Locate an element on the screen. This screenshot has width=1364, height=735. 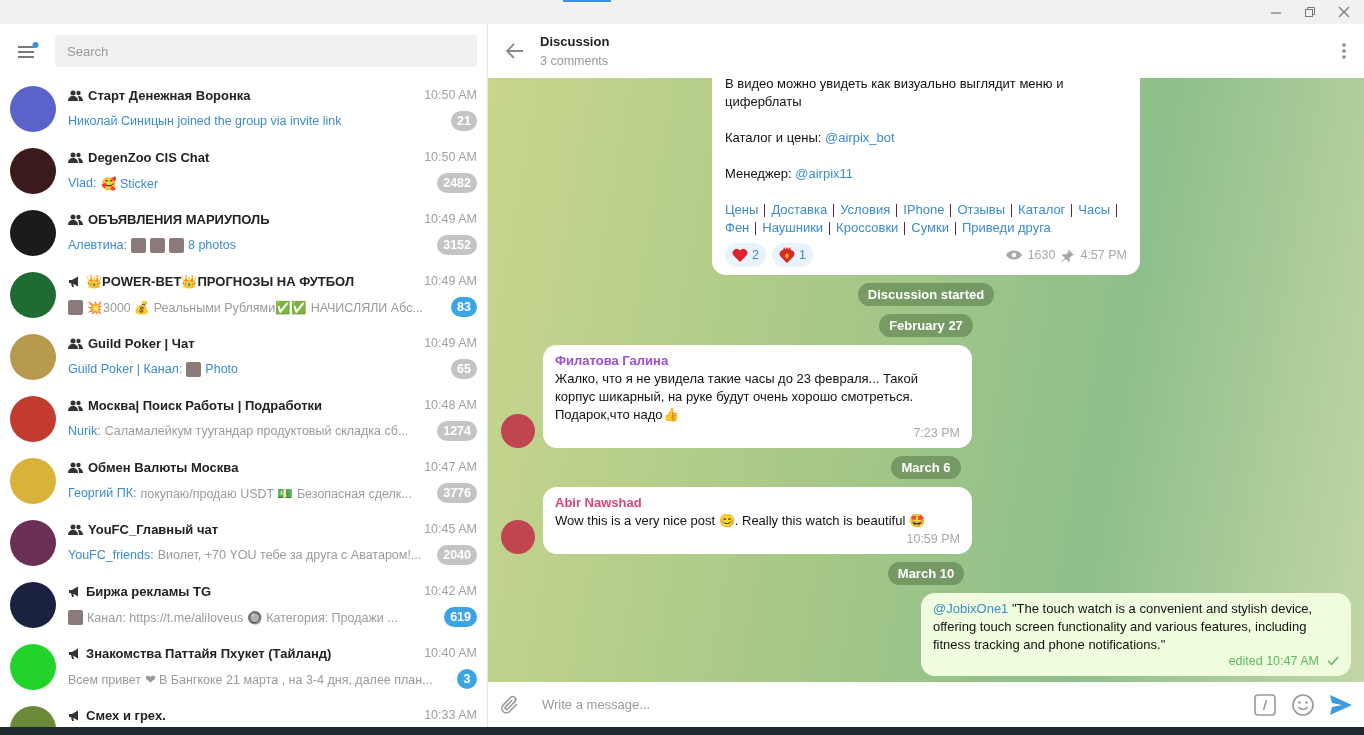
chat-time: 10:42 AM is located at coordinates (450, 591).